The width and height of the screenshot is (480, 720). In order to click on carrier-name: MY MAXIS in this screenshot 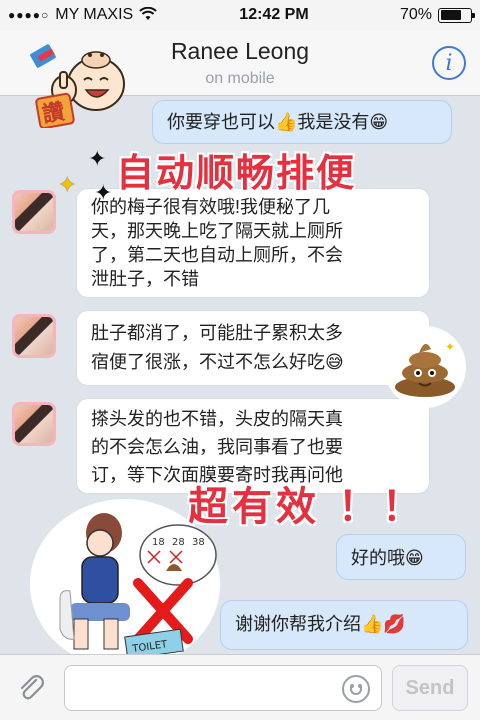, I will do `click(94, 14)`.